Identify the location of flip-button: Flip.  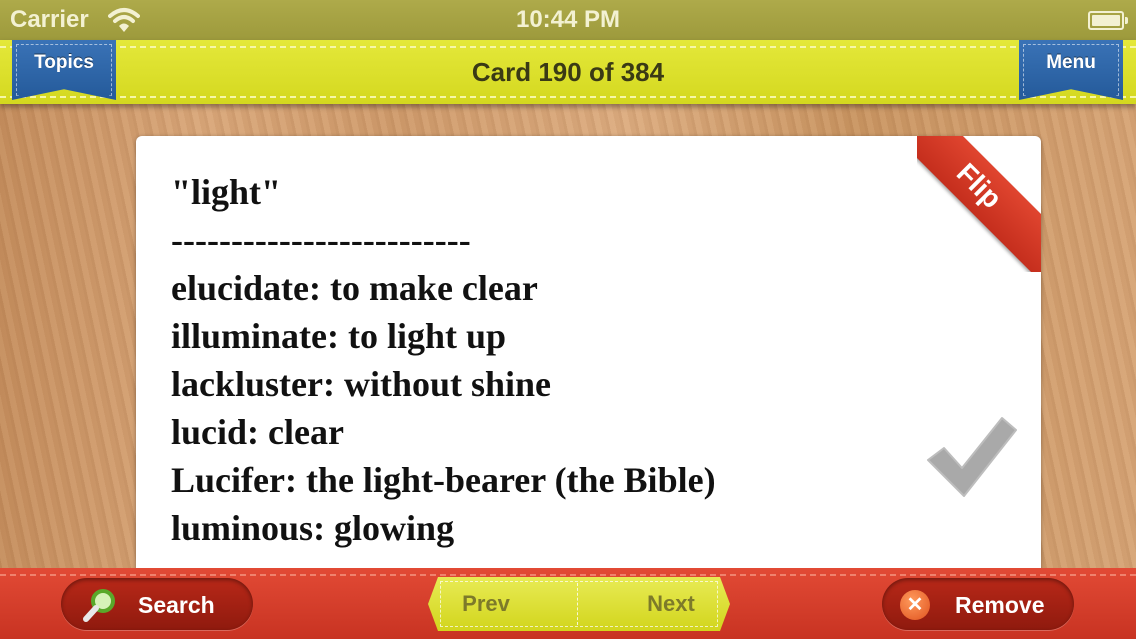
(979, 204).